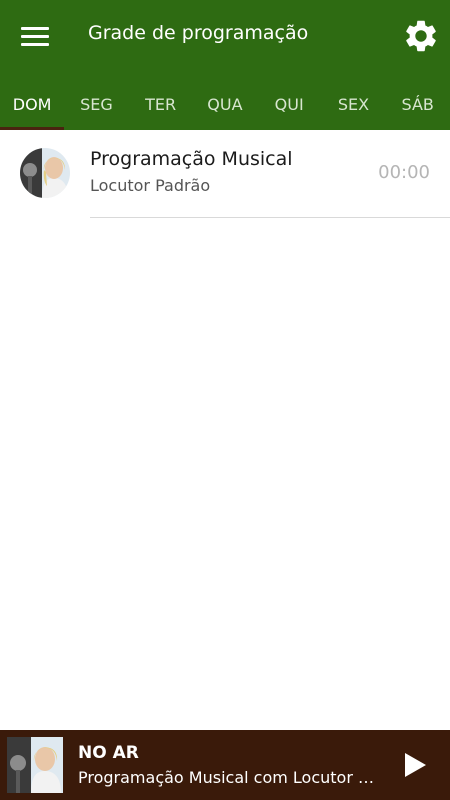 The width and height of the screenshot is (450, 800). I want to click on tab-sab: SÁB, so click(418, 104).